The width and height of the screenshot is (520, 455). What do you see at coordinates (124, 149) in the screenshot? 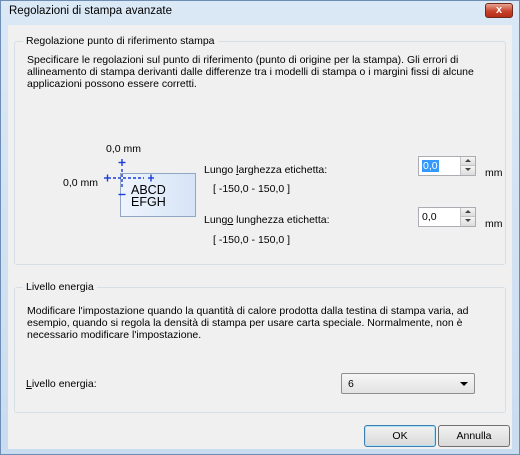
I see `preview-top-value: 0,0 mm` at bounding box center [124, 149].